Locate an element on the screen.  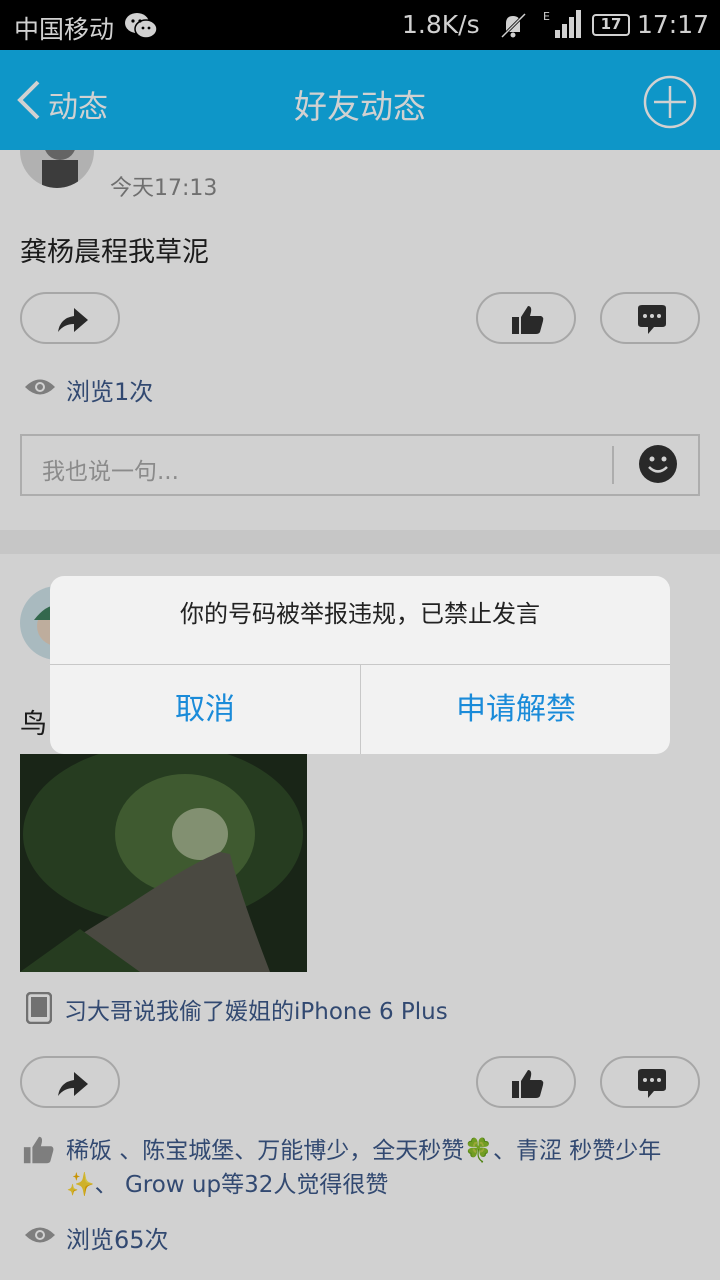
dialog-message: 你的号码被举报违规，已禁止发言 is located at coordinates (360, 614).